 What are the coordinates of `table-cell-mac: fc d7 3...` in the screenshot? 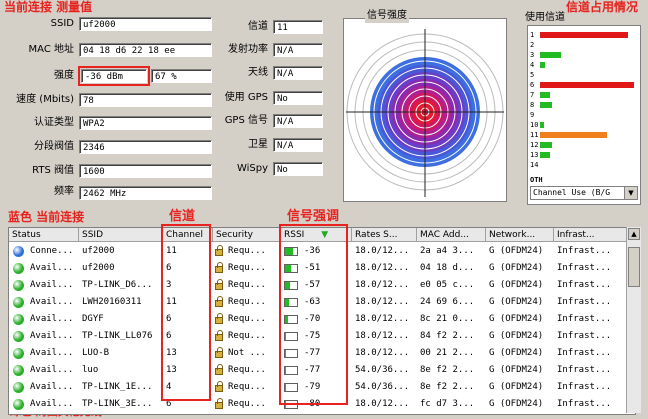 It's located at (447, 404).